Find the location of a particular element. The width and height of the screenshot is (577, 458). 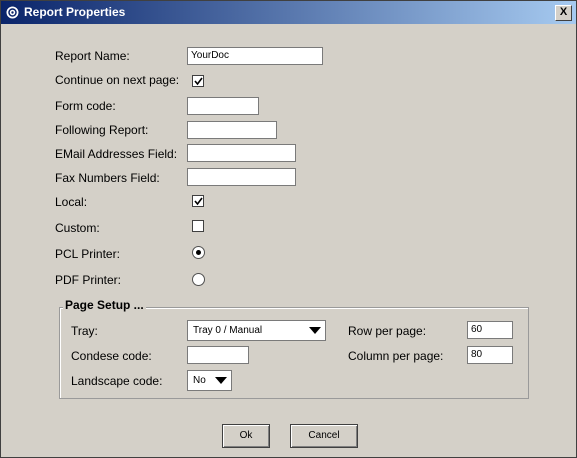

pcl-printer-label: PCL Printer: is located at coordinates (87, 254).